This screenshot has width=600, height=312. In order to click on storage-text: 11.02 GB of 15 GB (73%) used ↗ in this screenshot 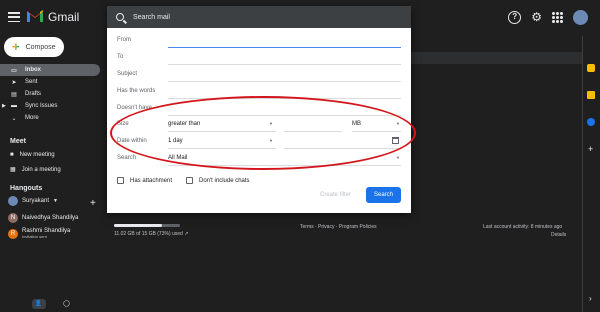, I will do `click(151, 234)`.